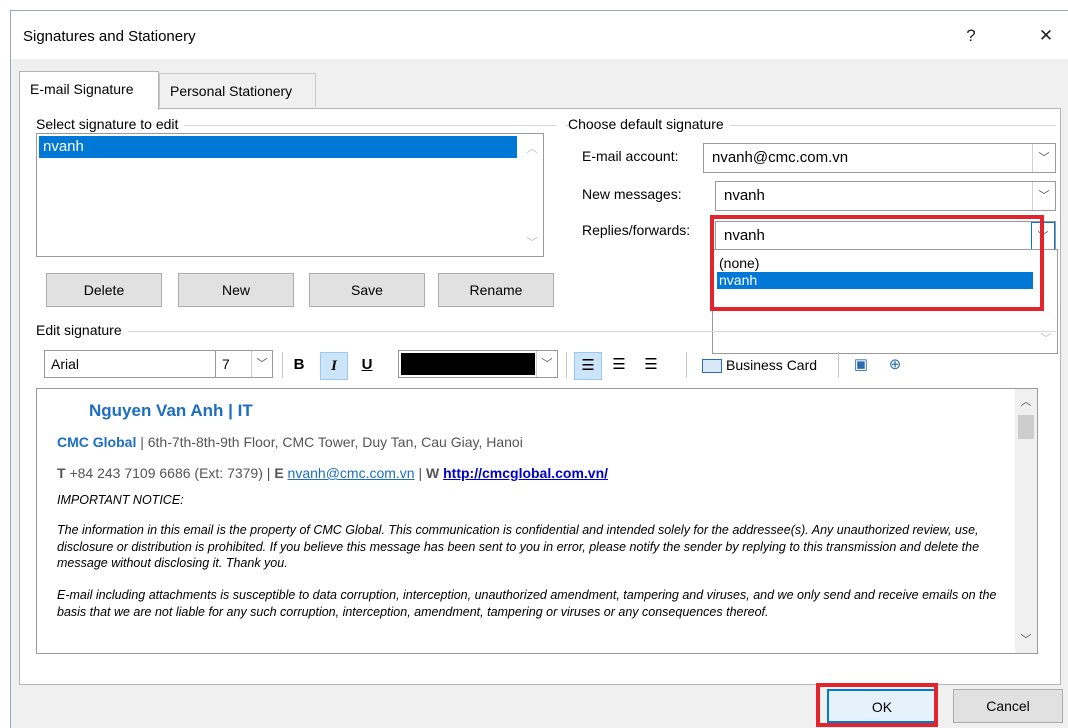 The width and height of the screenshot is (1068, 728). I want to click on size-value: 7, so click(226, 364).